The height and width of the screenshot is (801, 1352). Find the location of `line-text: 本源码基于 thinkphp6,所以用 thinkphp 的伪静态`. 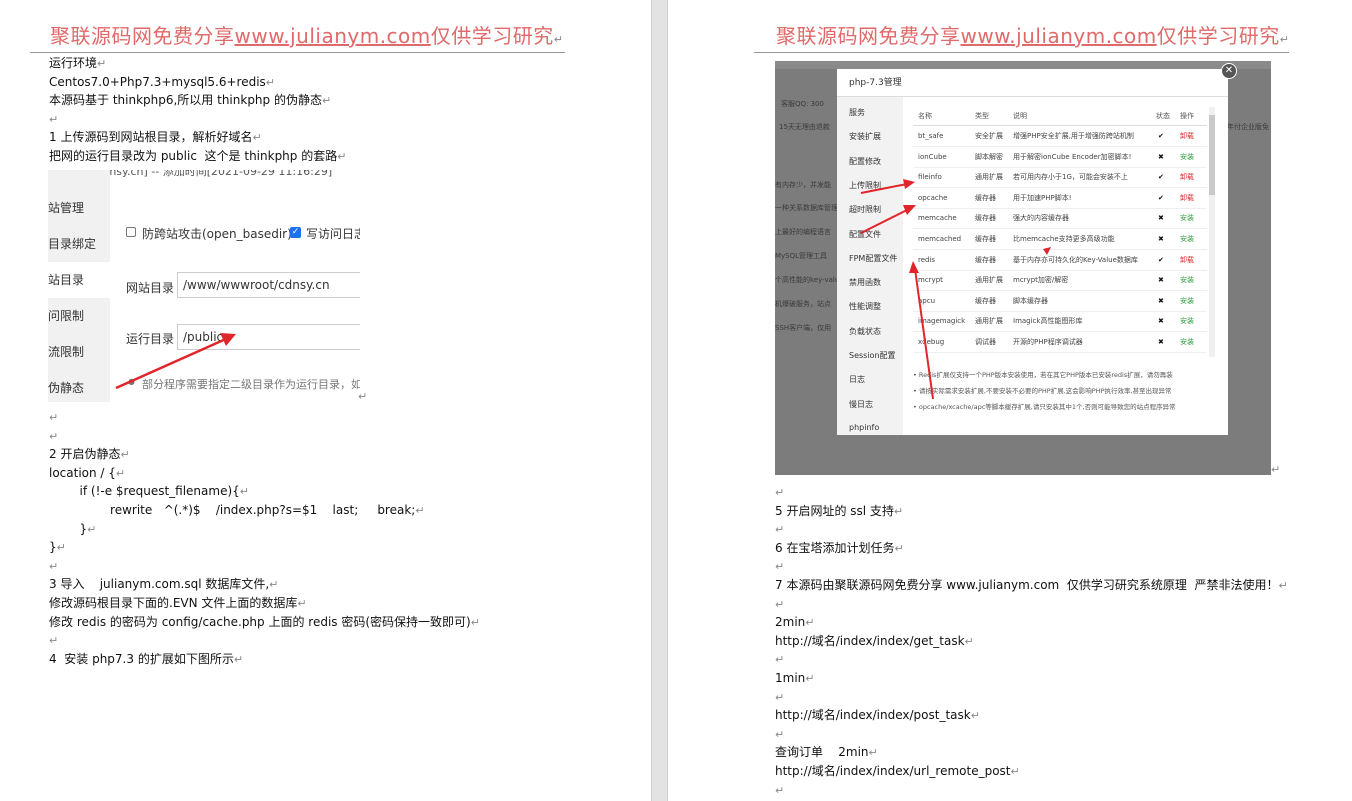

line-text: 本源码基于 thinkphp6,所以用 thinkphp 的伪静态 is located at coordinates (185, 100).